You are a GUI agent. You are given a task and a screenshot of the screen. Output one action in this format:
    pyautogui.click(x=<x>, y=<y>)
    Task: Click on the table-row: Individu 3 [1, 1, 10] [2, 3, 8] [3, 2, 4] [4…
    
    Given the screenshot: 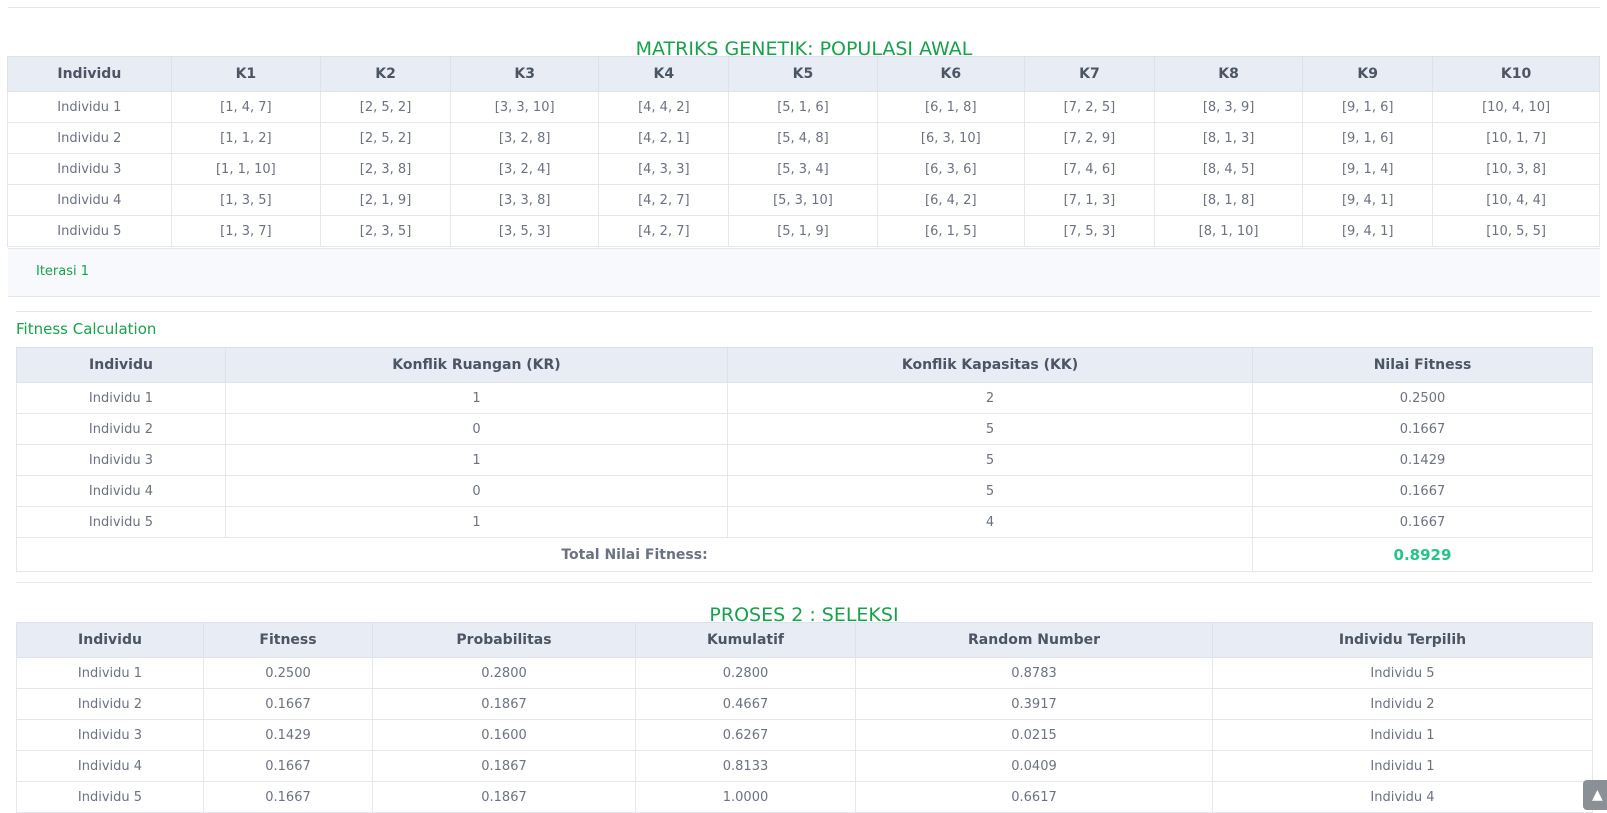 What is the action you would take?
    pyautogui.click(x=803, y=169)
    